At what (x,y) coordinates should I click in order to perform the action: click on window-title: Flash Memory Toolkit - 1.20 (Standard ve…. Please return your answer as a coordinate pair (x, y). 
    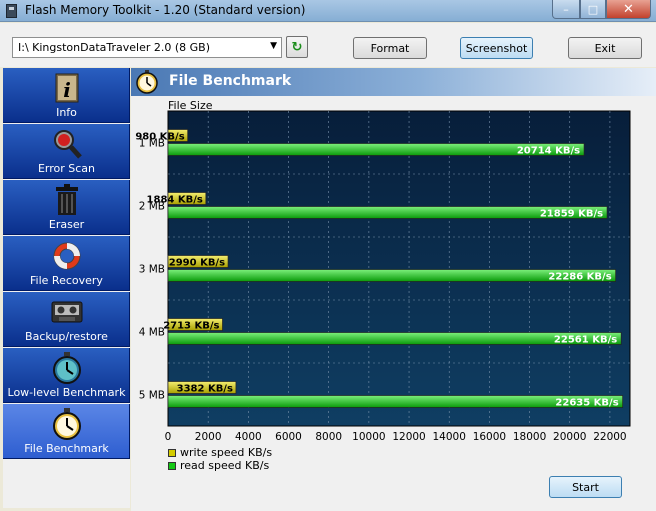
    Looking at the image, I should click on (165, 10).